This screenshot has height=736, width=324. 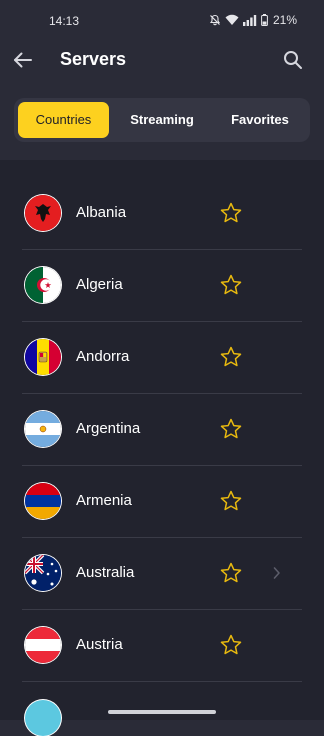 I want to click on status-bar: 14:13 21%, so click(x=162, y=20).